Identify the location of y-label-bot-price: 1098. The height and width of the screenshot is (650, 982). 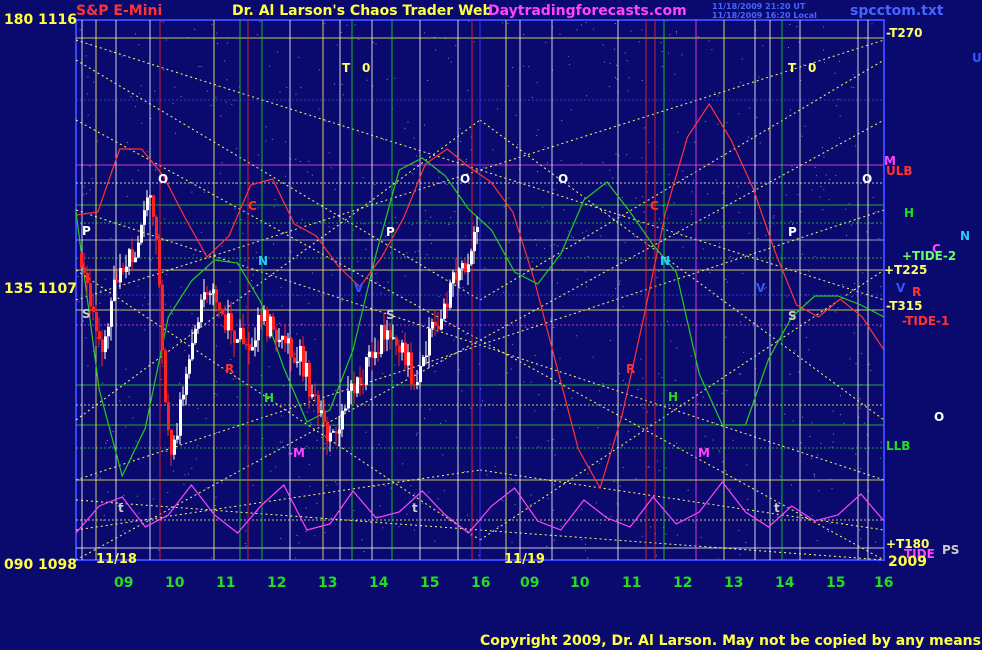
(57, 565).